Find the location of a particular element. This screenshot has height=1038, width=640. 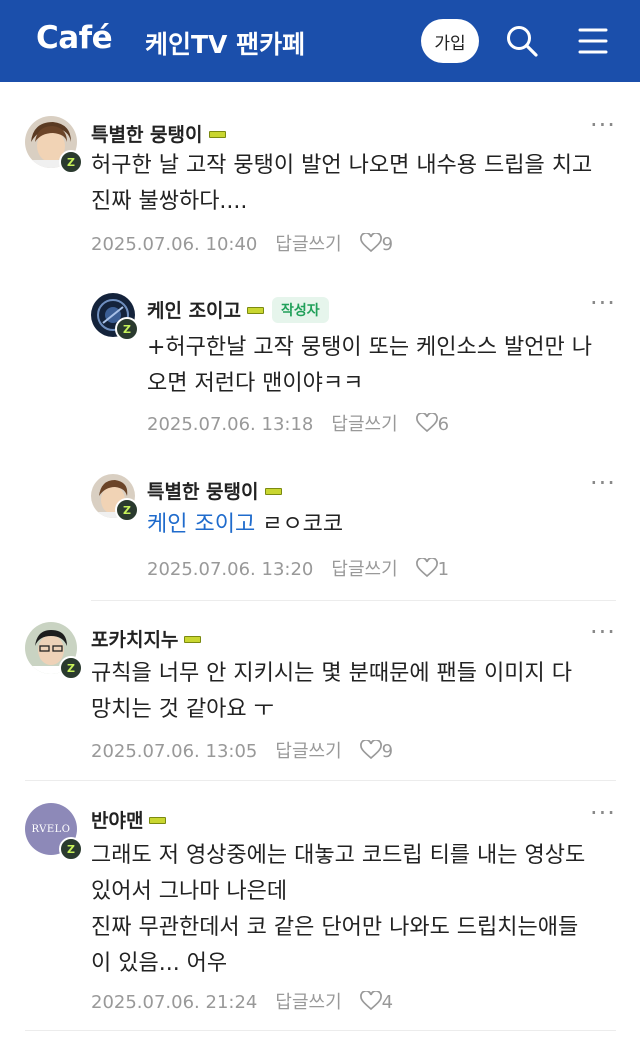

comment-text: 케인 조이고 ㄹㅇ코코 is located at coordinates (245, 524).